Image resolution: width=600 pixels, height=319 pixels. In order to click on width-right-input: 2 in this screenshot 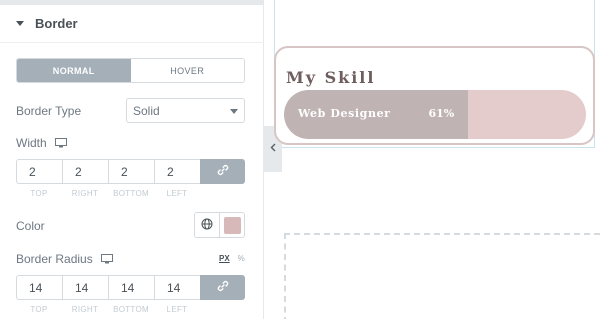, I will do `click(85, 171)`.